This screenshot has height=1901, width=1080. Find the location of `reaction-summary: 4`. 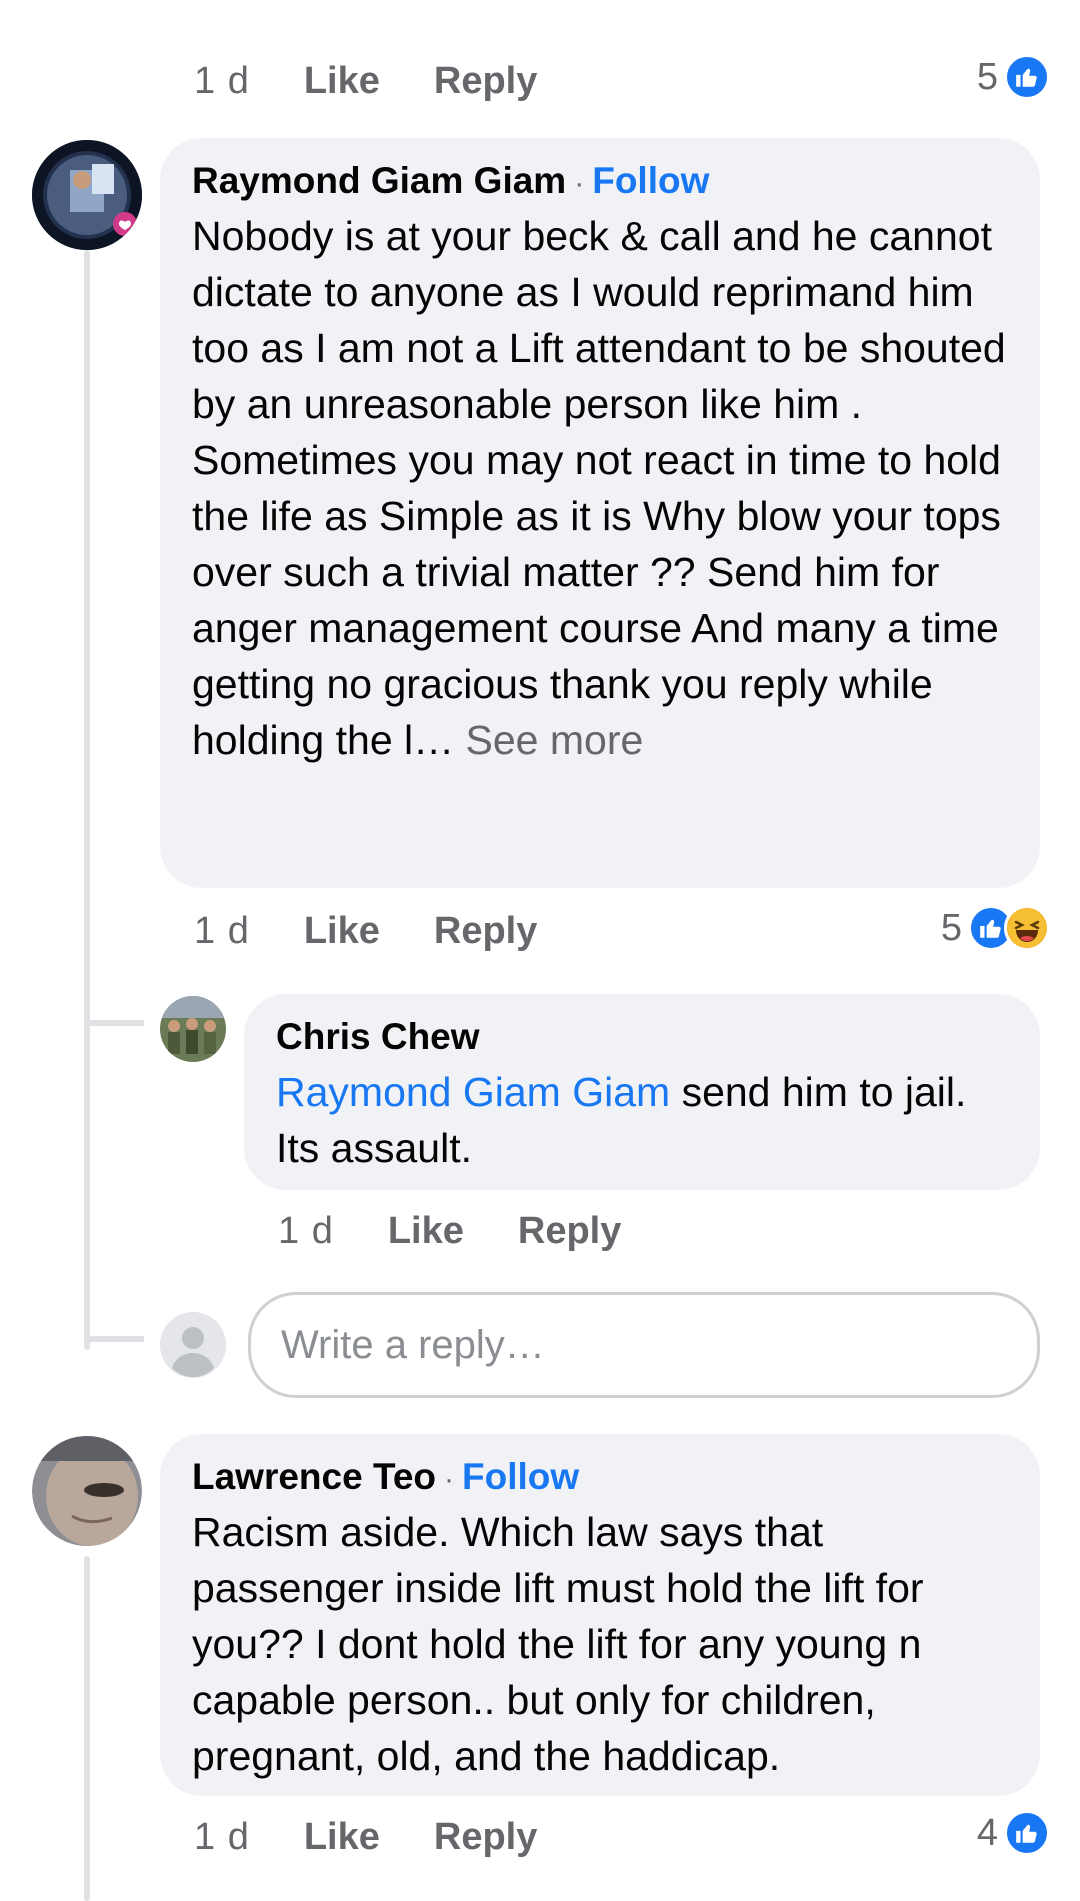

reaction-summary: 4 is located at coordinates (975, 1833).